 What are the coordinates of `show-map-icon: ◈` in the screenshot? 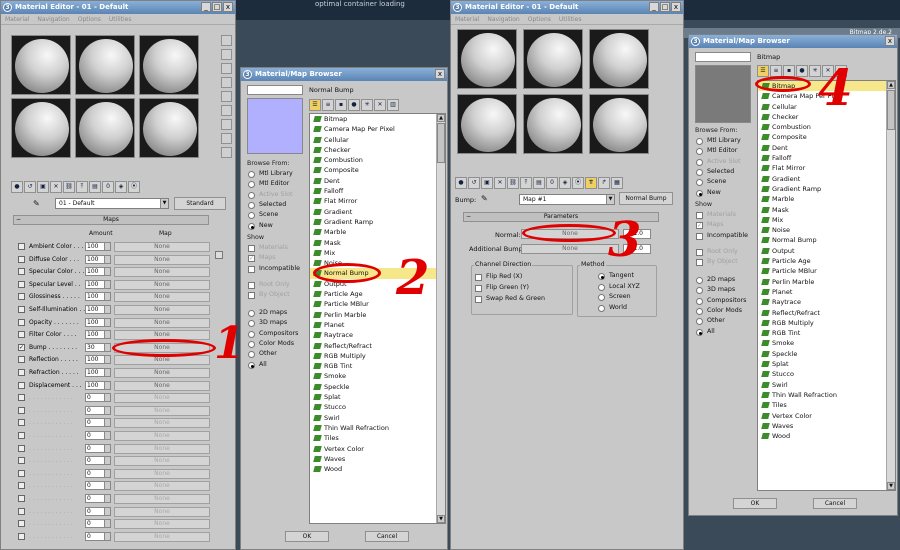 It's located at (565, 183).